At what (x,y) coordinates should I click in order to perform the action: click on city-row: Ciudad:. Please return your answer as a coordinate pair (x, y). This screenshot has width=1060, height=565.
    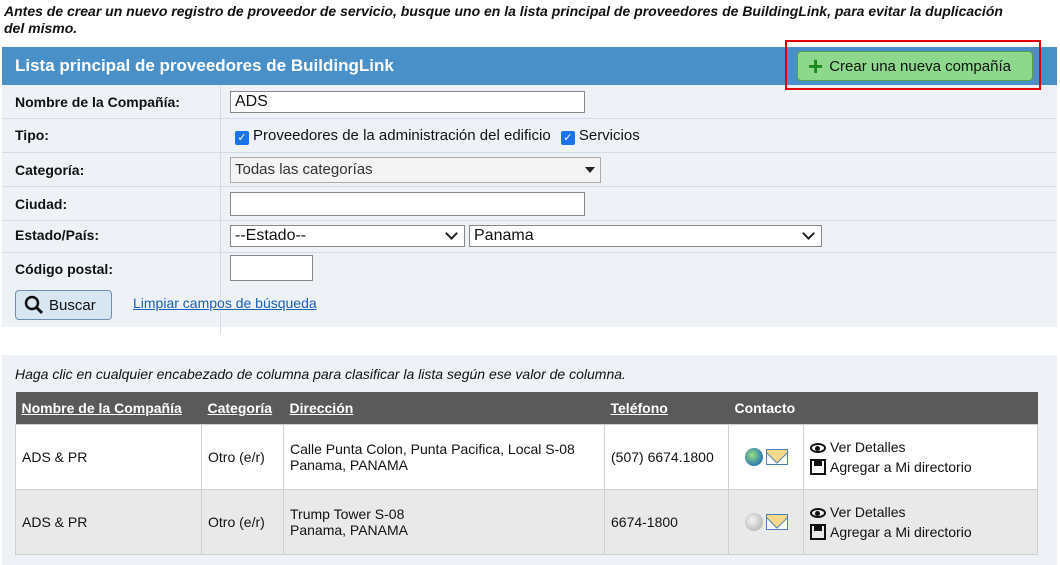
    Looking at the image, I should click on (529, 203).